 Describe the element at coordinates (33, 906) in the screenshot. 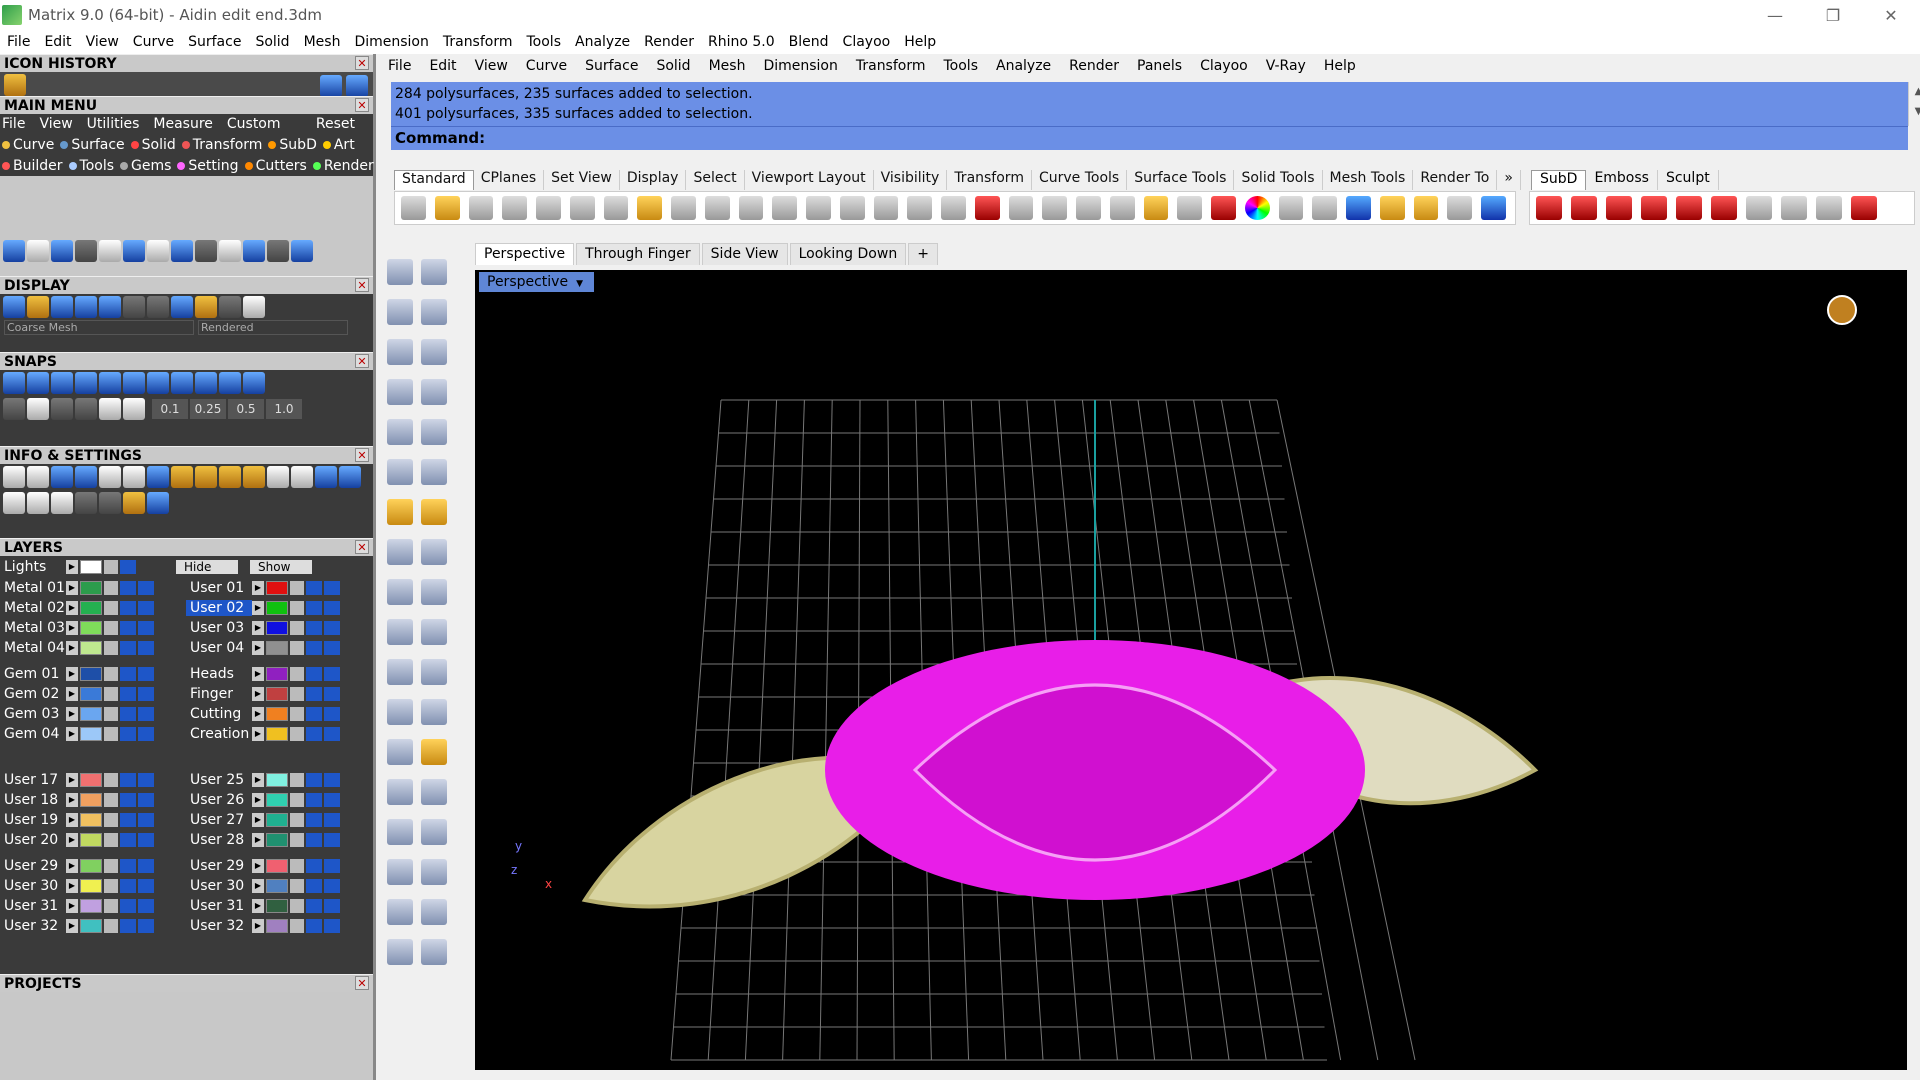

I see `layer-name: User 31` at that location.